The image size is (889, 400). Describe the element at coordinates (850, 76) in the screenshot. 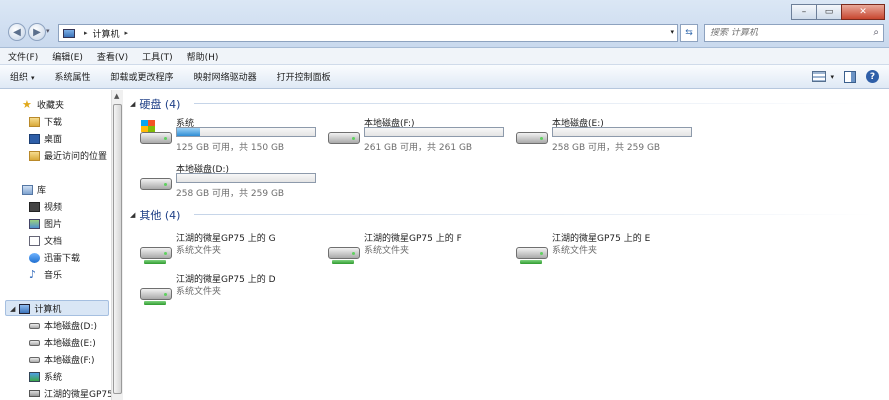

I see `preview-pane-icon` at that location.